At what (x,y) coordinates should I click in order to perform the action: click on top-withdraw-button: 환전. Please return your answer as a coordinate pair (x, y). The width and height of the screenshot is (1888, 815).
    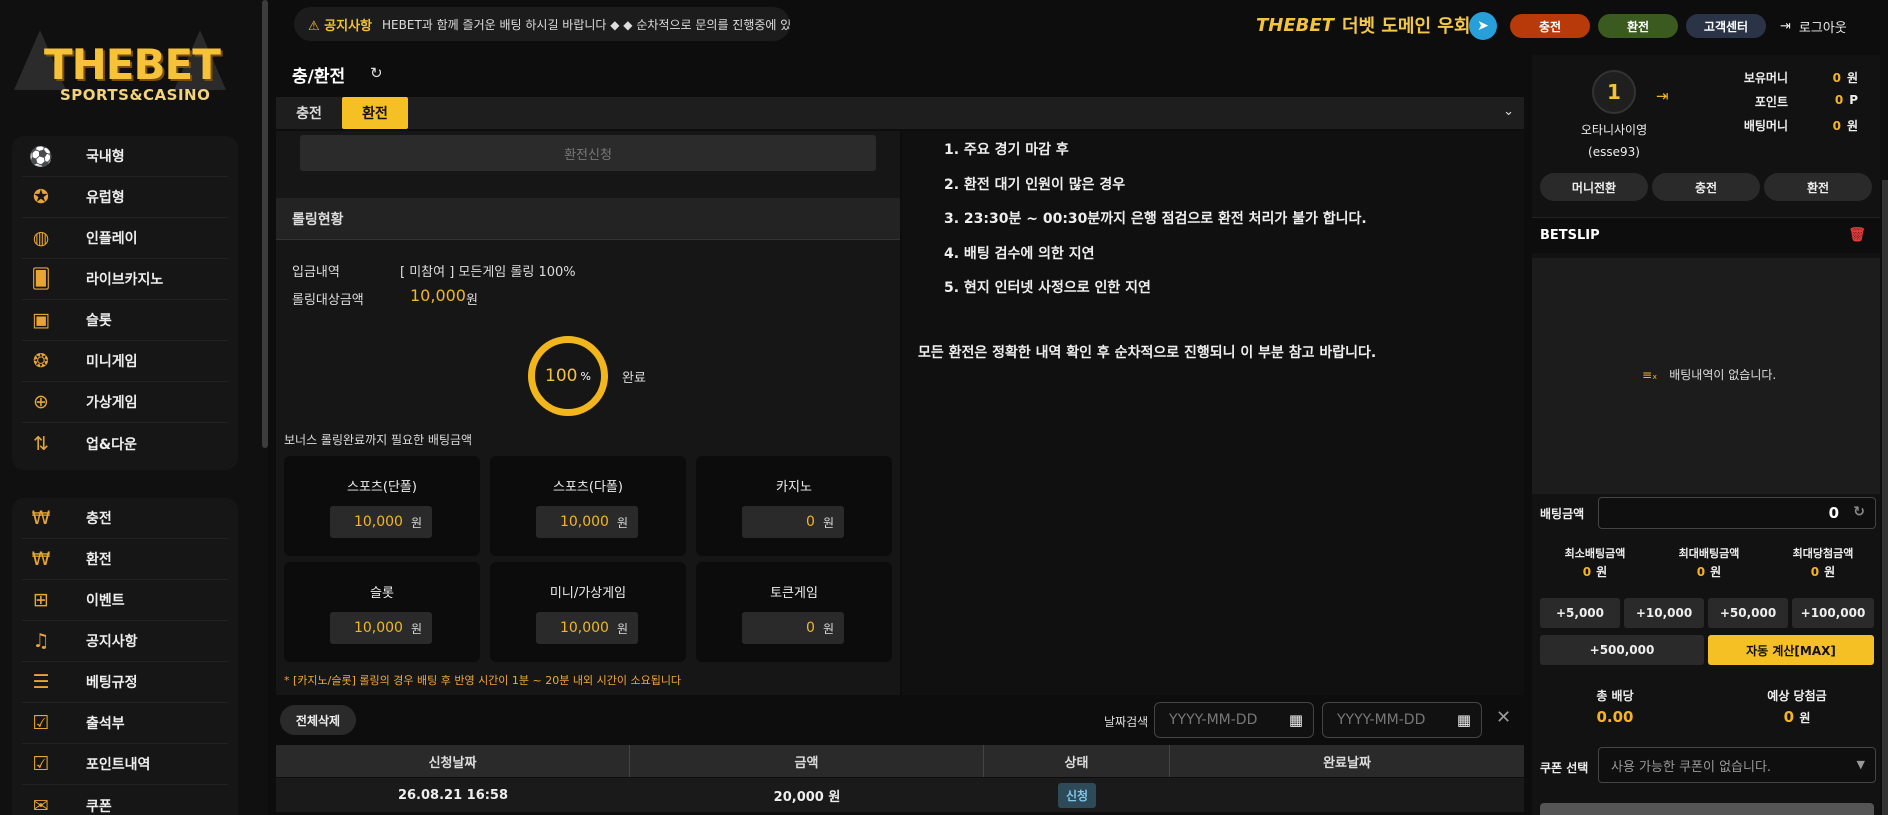
    Looking at the image, I should click on (1638, 26).